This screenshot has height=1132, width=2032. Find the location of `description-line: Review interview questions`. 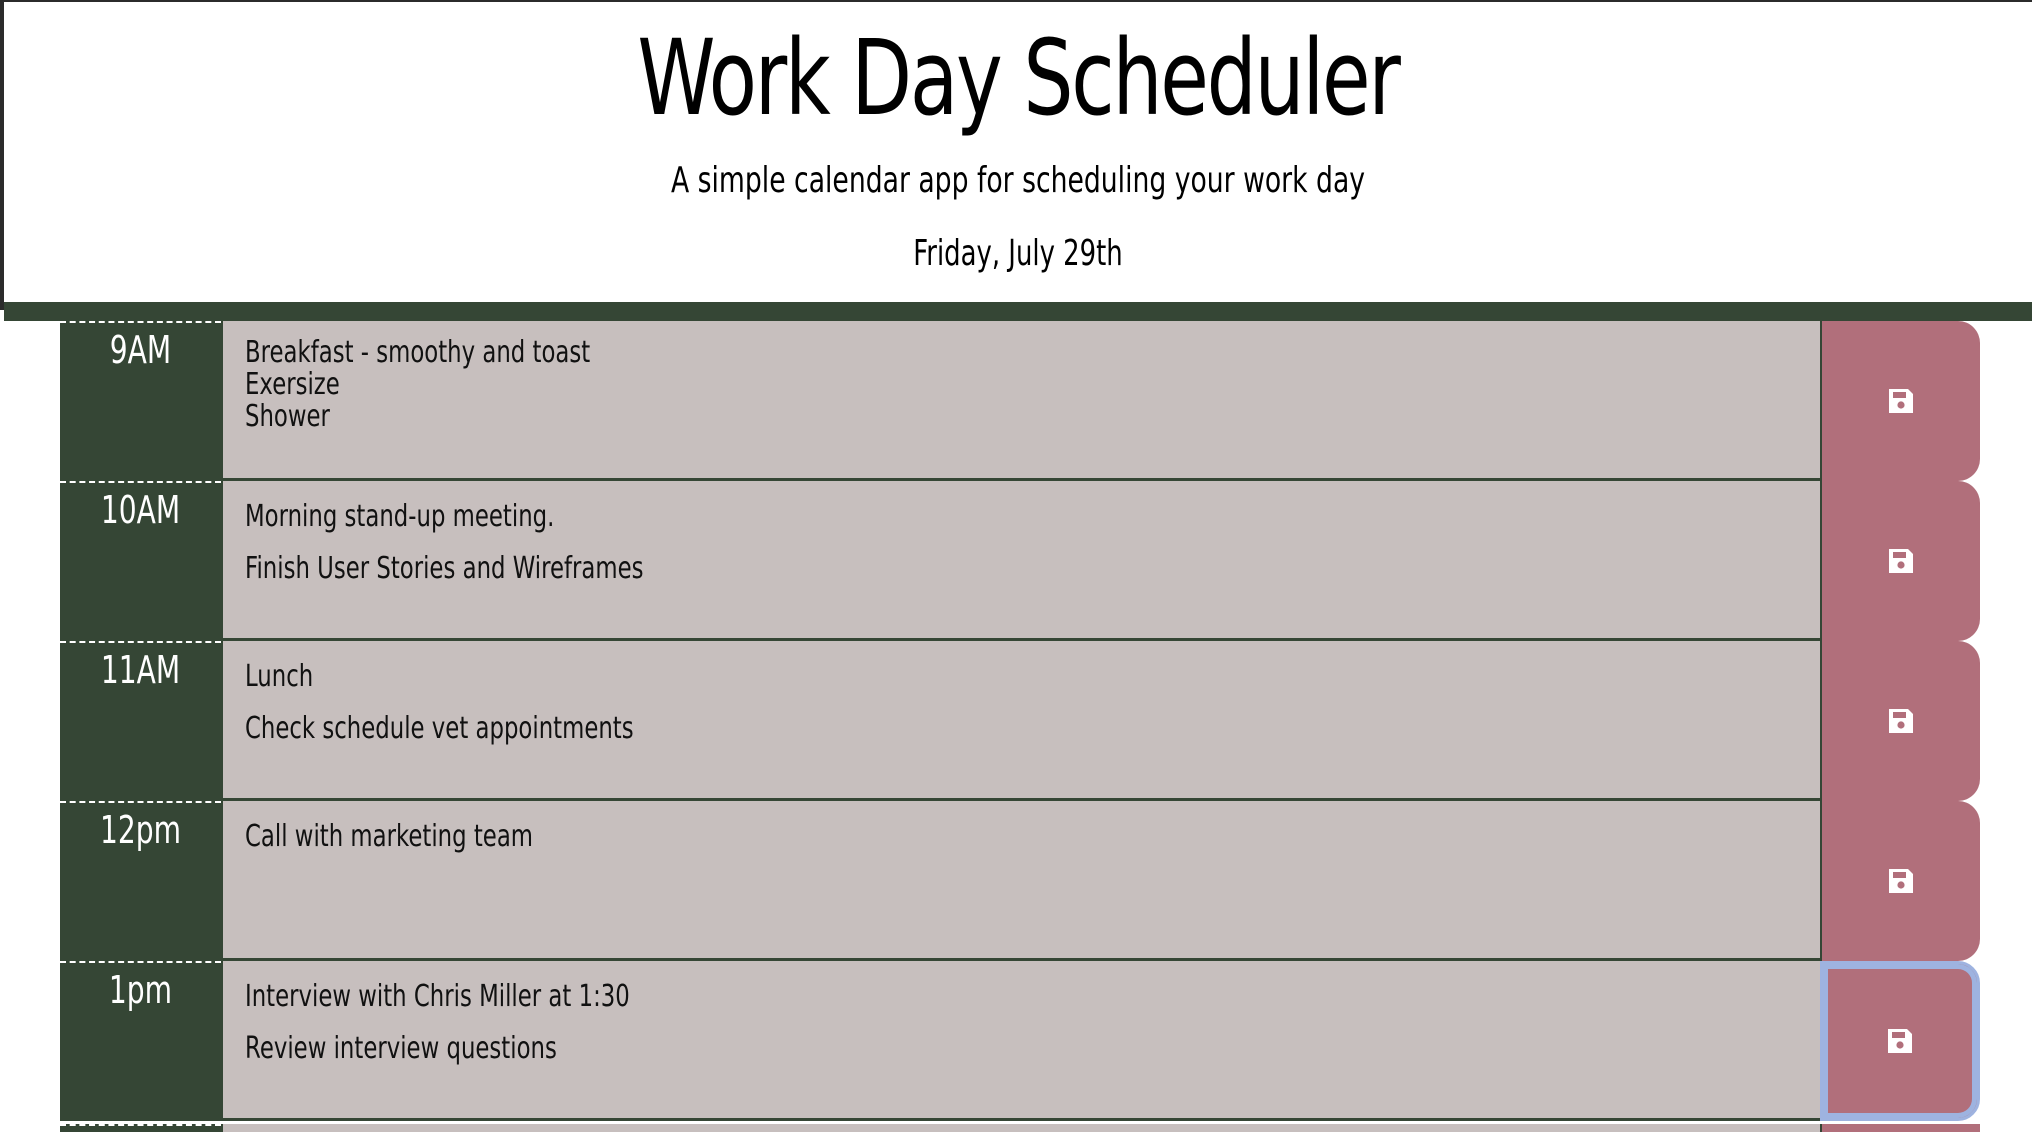

description-line: Review interview questions is located at coordinates (400, 1048).